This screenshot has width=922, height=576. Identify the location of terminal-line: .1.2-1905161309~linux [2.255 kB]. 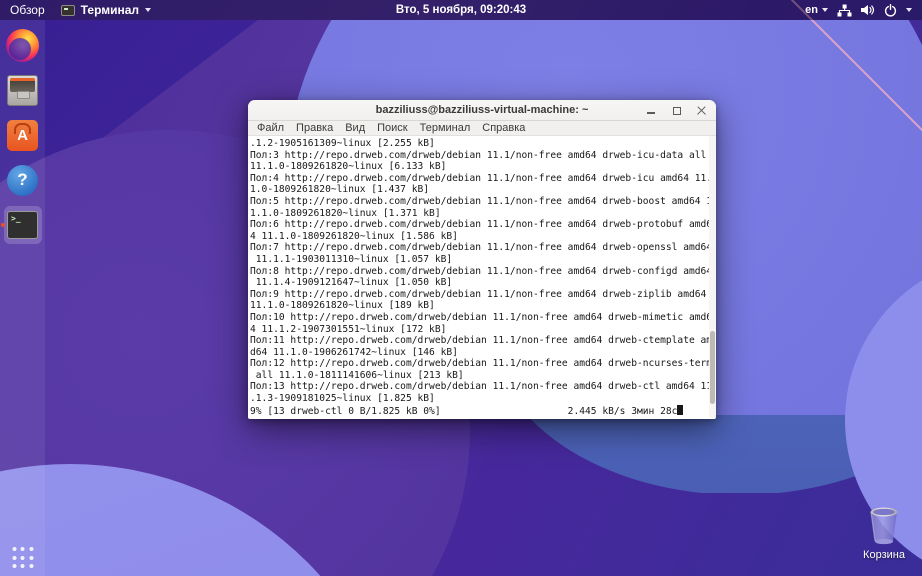
(342, 143).